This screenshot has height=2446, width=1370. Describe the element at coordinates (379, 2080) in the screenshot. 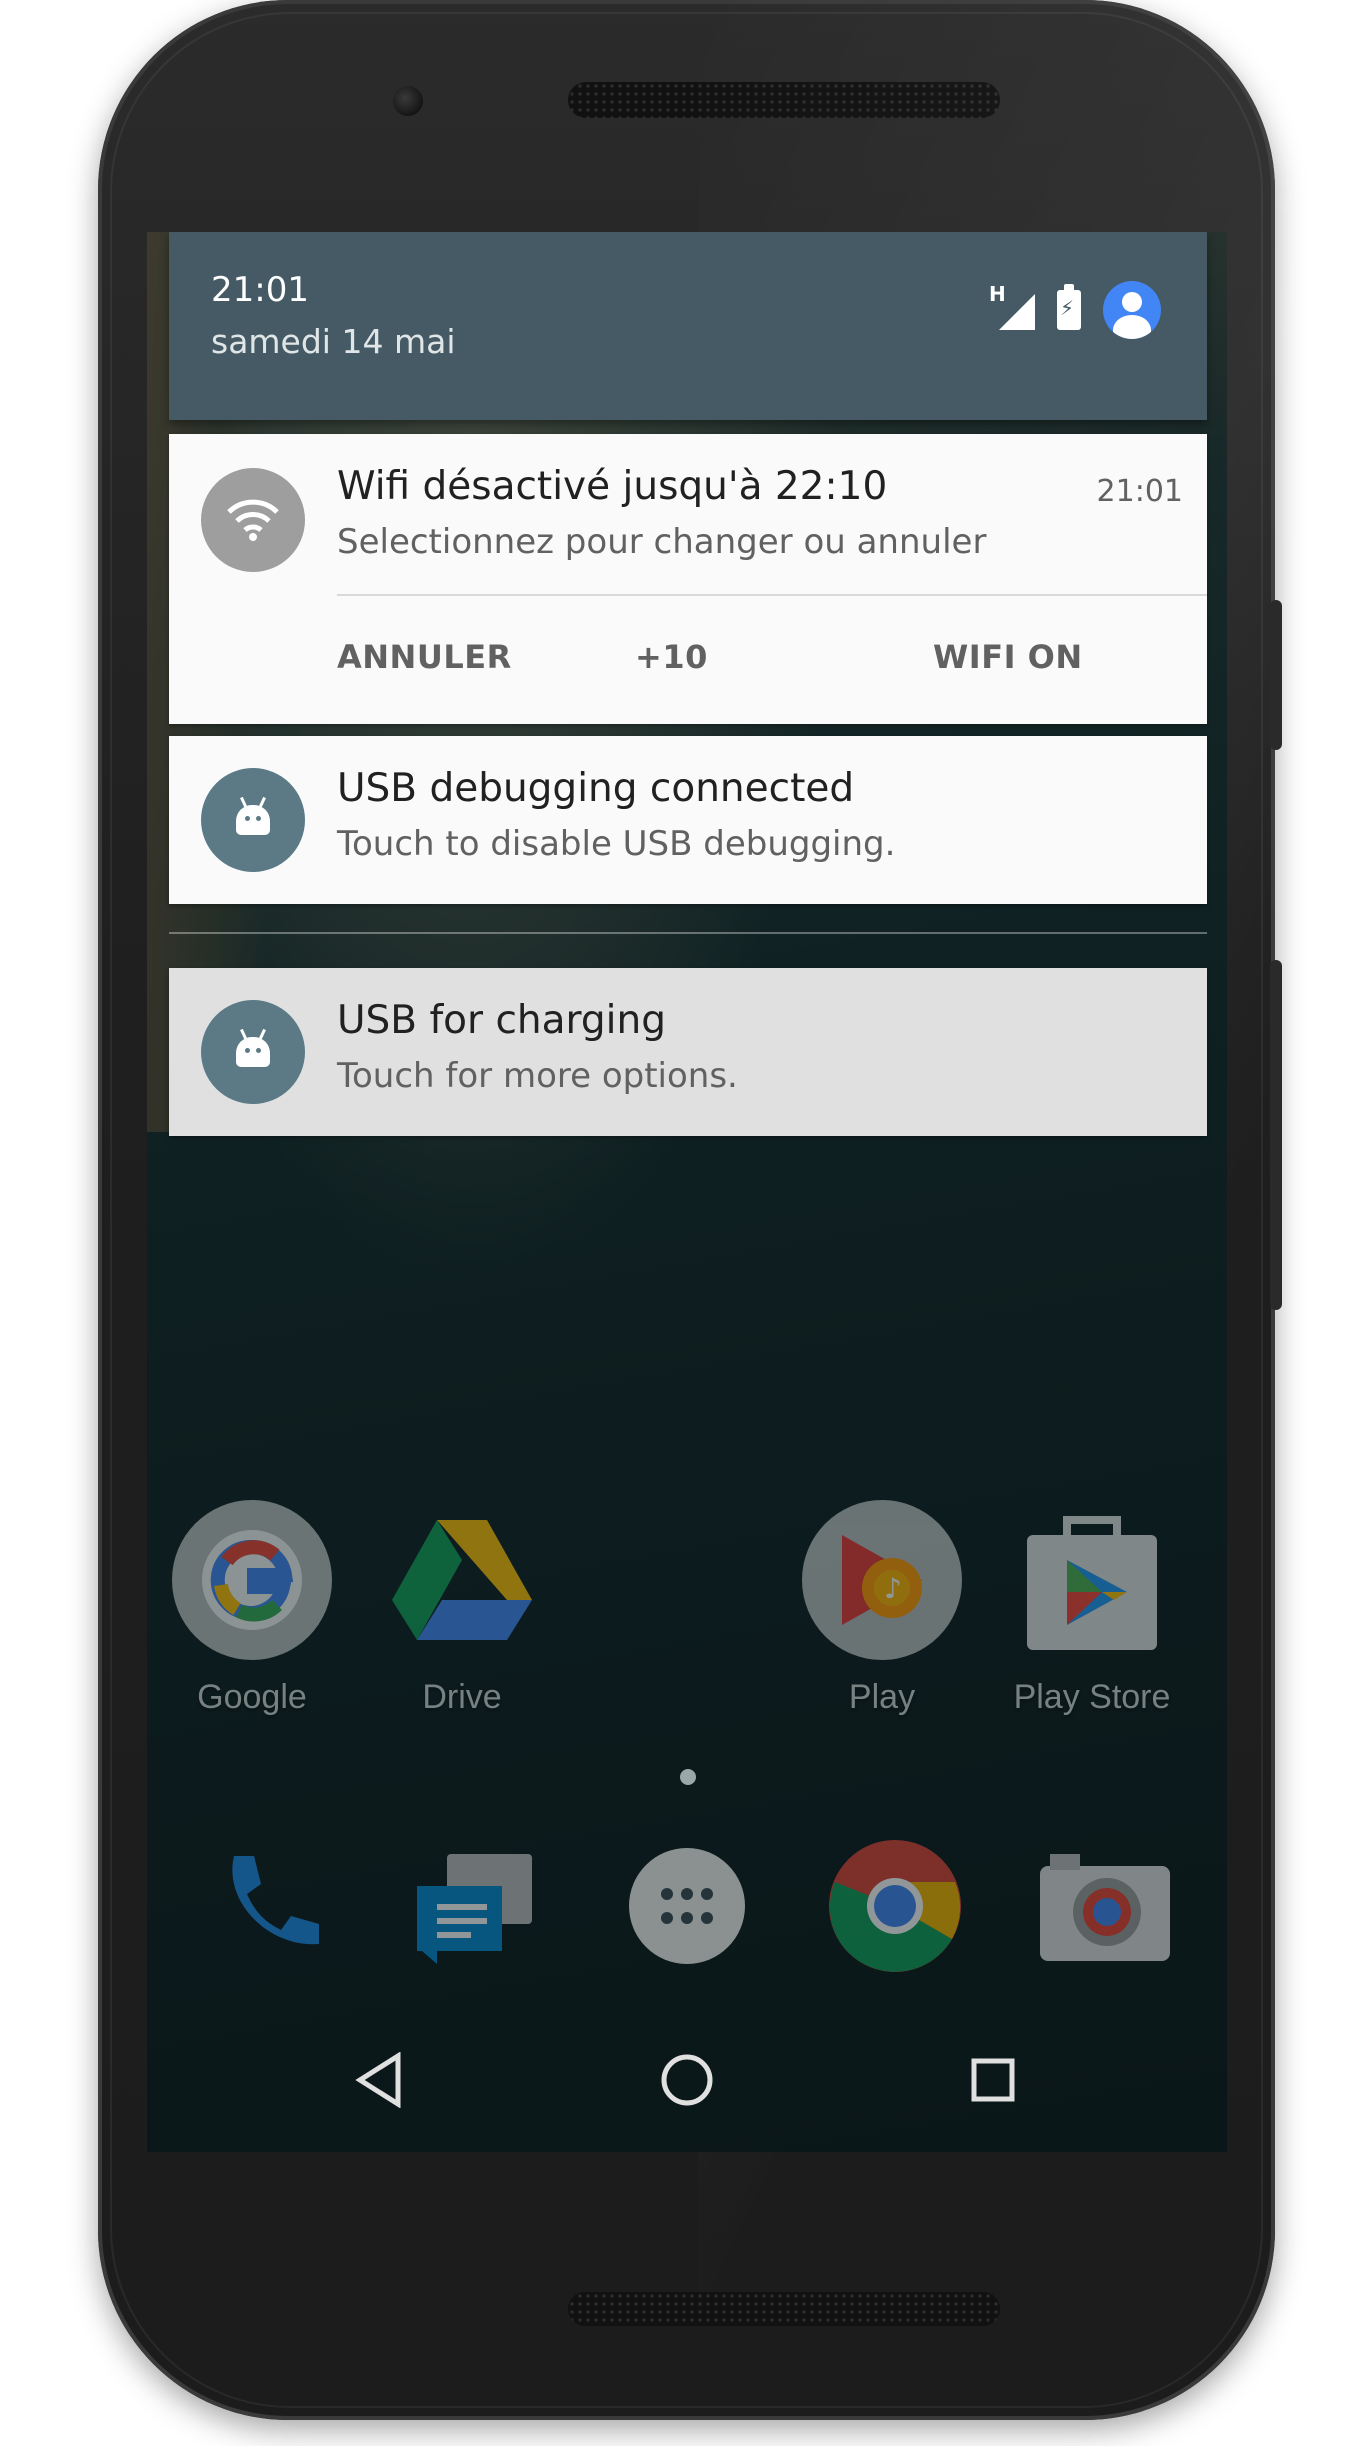

I see `back-icon` at that location.